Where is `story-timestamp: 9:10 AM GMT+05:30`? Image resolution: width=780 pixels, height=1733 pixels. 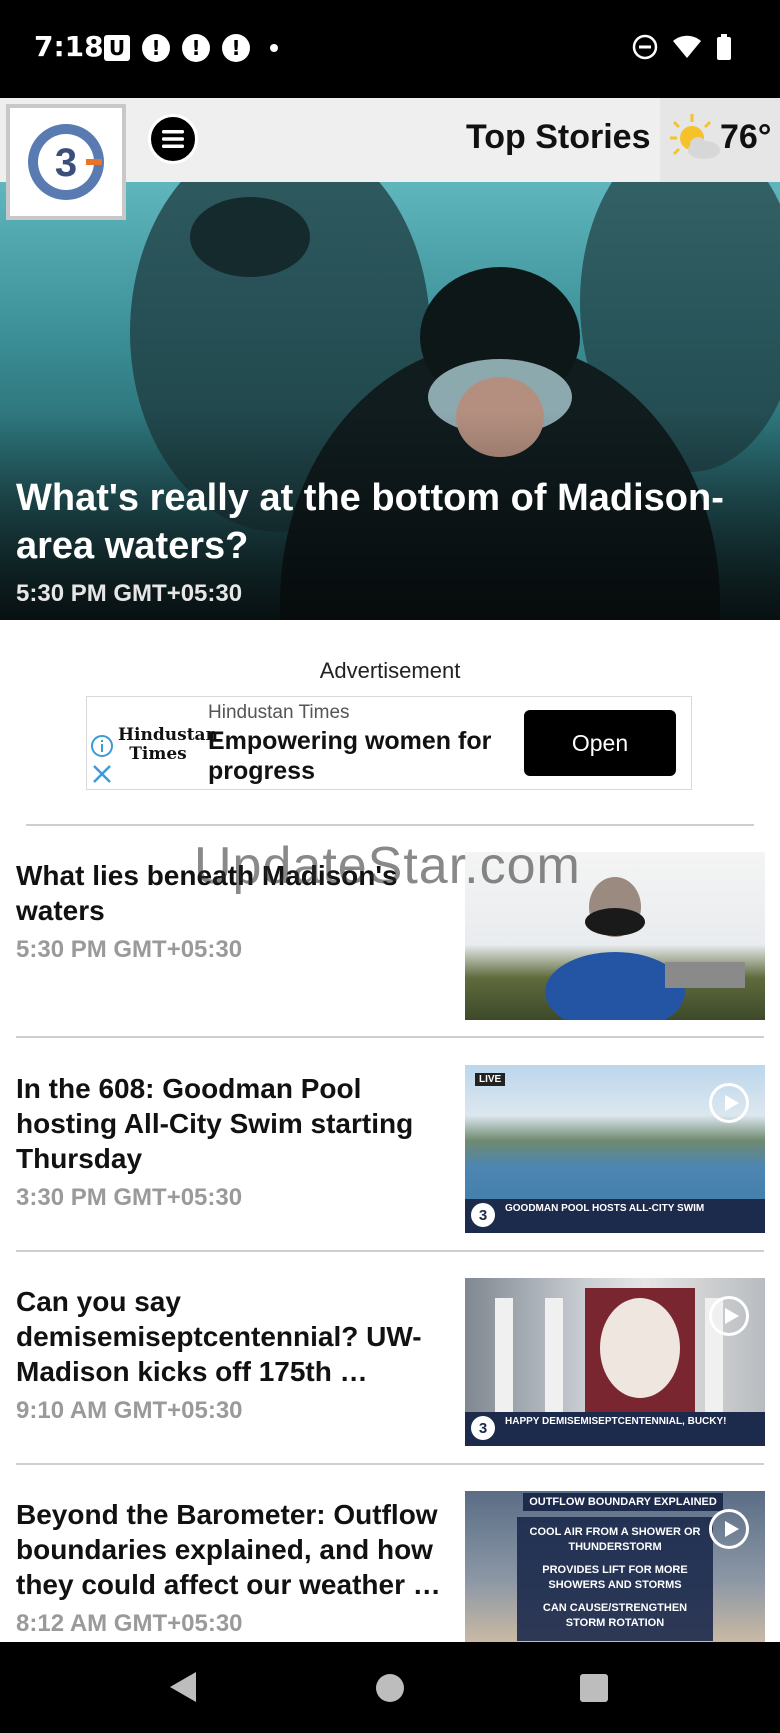 story-timestamp: 9:10 AM GMT+05:30 is located at coordinates (129, 1410).